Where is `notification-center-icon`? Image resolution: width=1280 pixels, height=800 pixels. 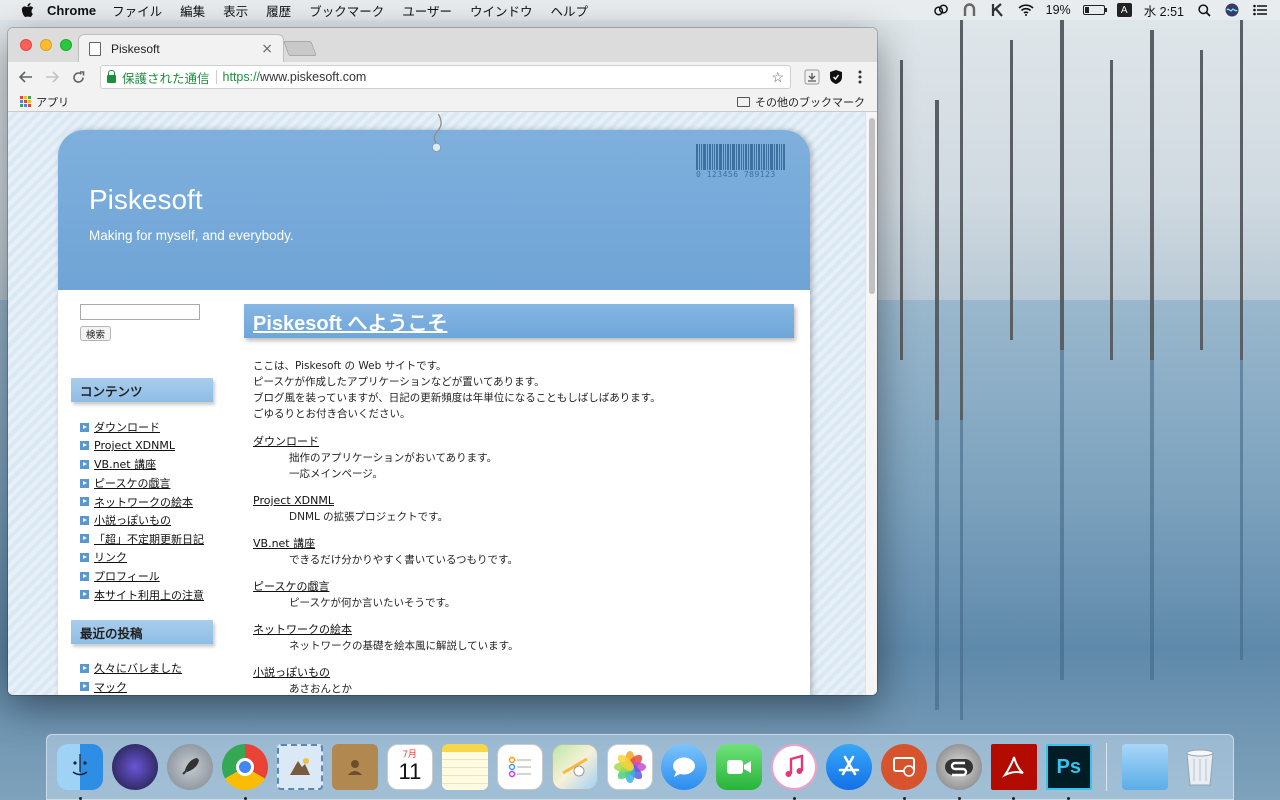 notification-center-icon is located at coordinates (1260, 10).